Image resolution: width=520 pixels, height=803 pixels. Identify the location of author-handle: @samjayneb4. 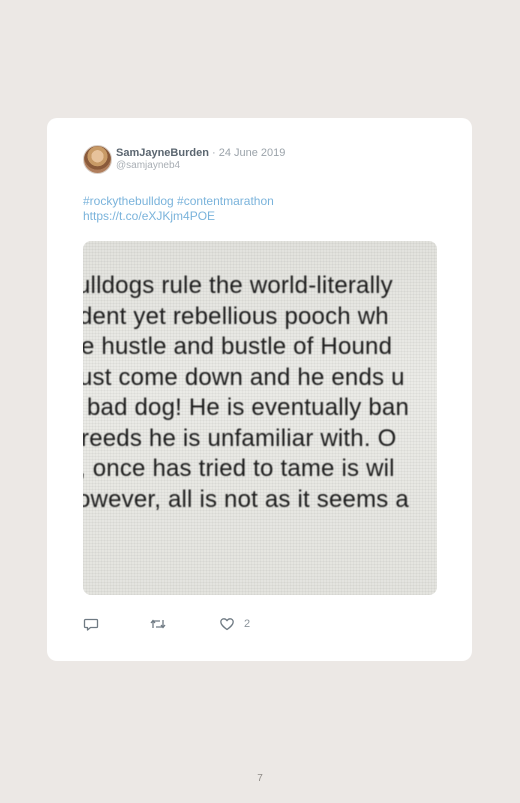
(200, 166).